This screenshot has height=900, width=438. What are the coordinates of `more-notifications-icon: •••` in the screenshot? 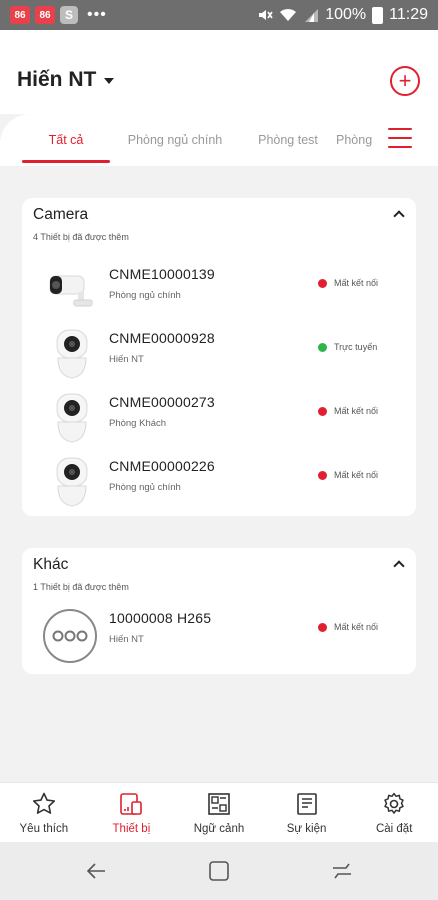 It's located at (97, 14).